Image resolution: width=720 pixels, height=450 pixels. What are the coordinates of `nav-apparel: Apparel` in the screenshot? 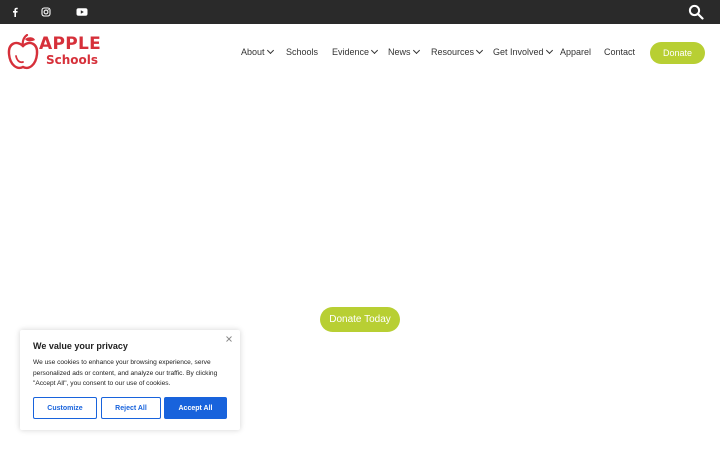 It's located at (575, 52).